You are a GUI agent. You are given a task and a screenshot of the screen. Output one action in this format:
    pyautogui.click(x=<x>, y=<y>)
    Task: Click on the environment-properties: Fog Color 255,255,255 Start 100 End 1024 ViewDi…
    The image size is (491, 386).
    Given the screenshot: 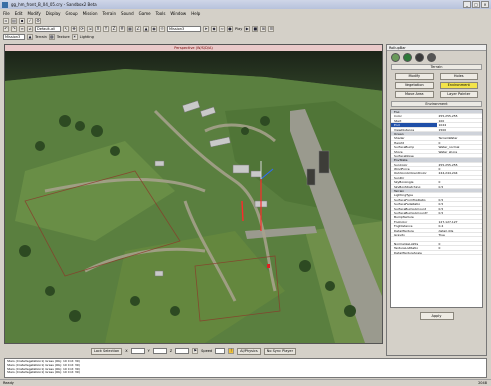 What is the action you would take?
    pyautogui.click(x=436, y=208)
    